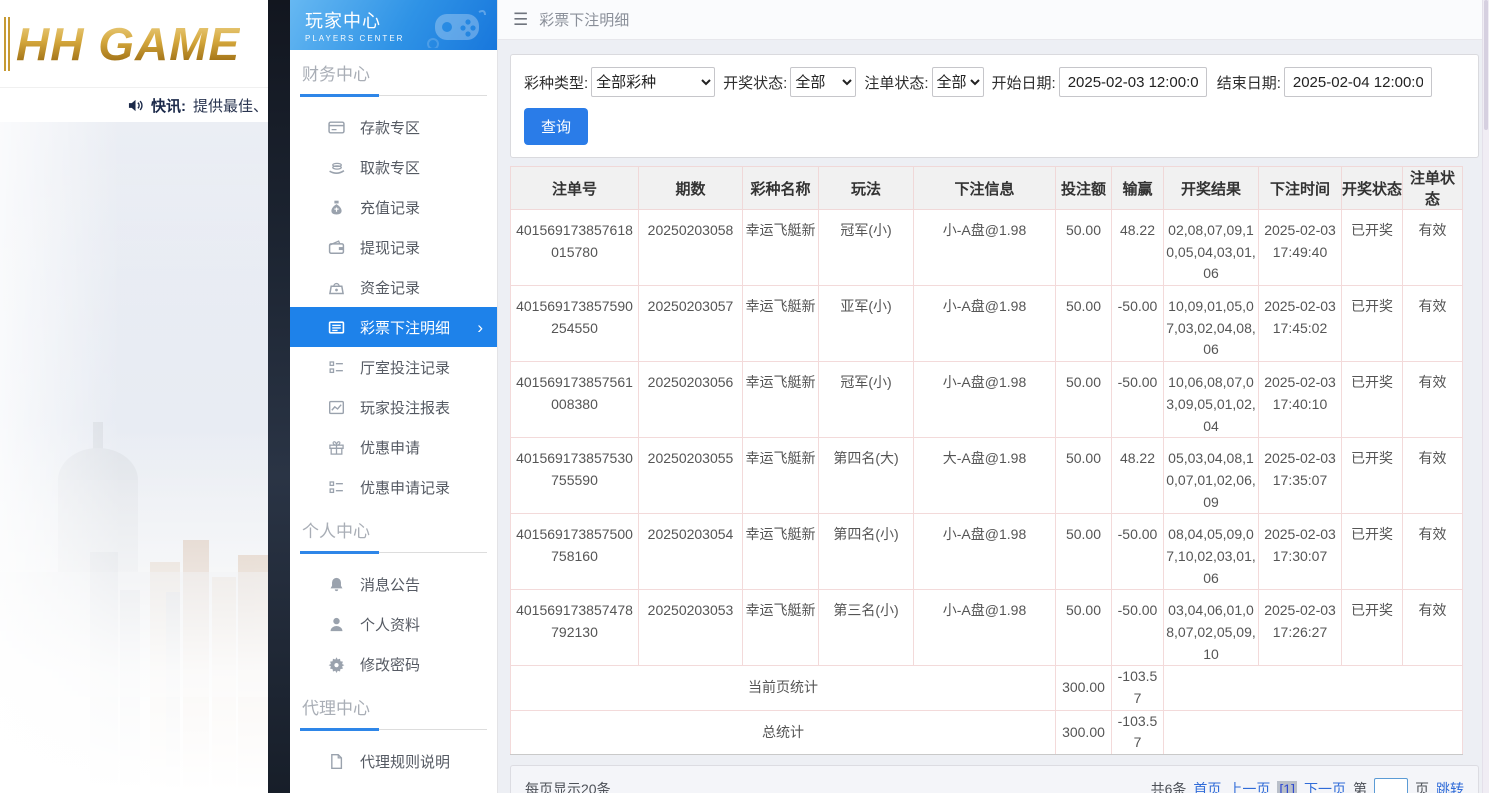 The image size is (1489, 793). Describe the element at coordinates (1372, 188) in the screenshot. I see `column-header: 开奖状态` at that location.